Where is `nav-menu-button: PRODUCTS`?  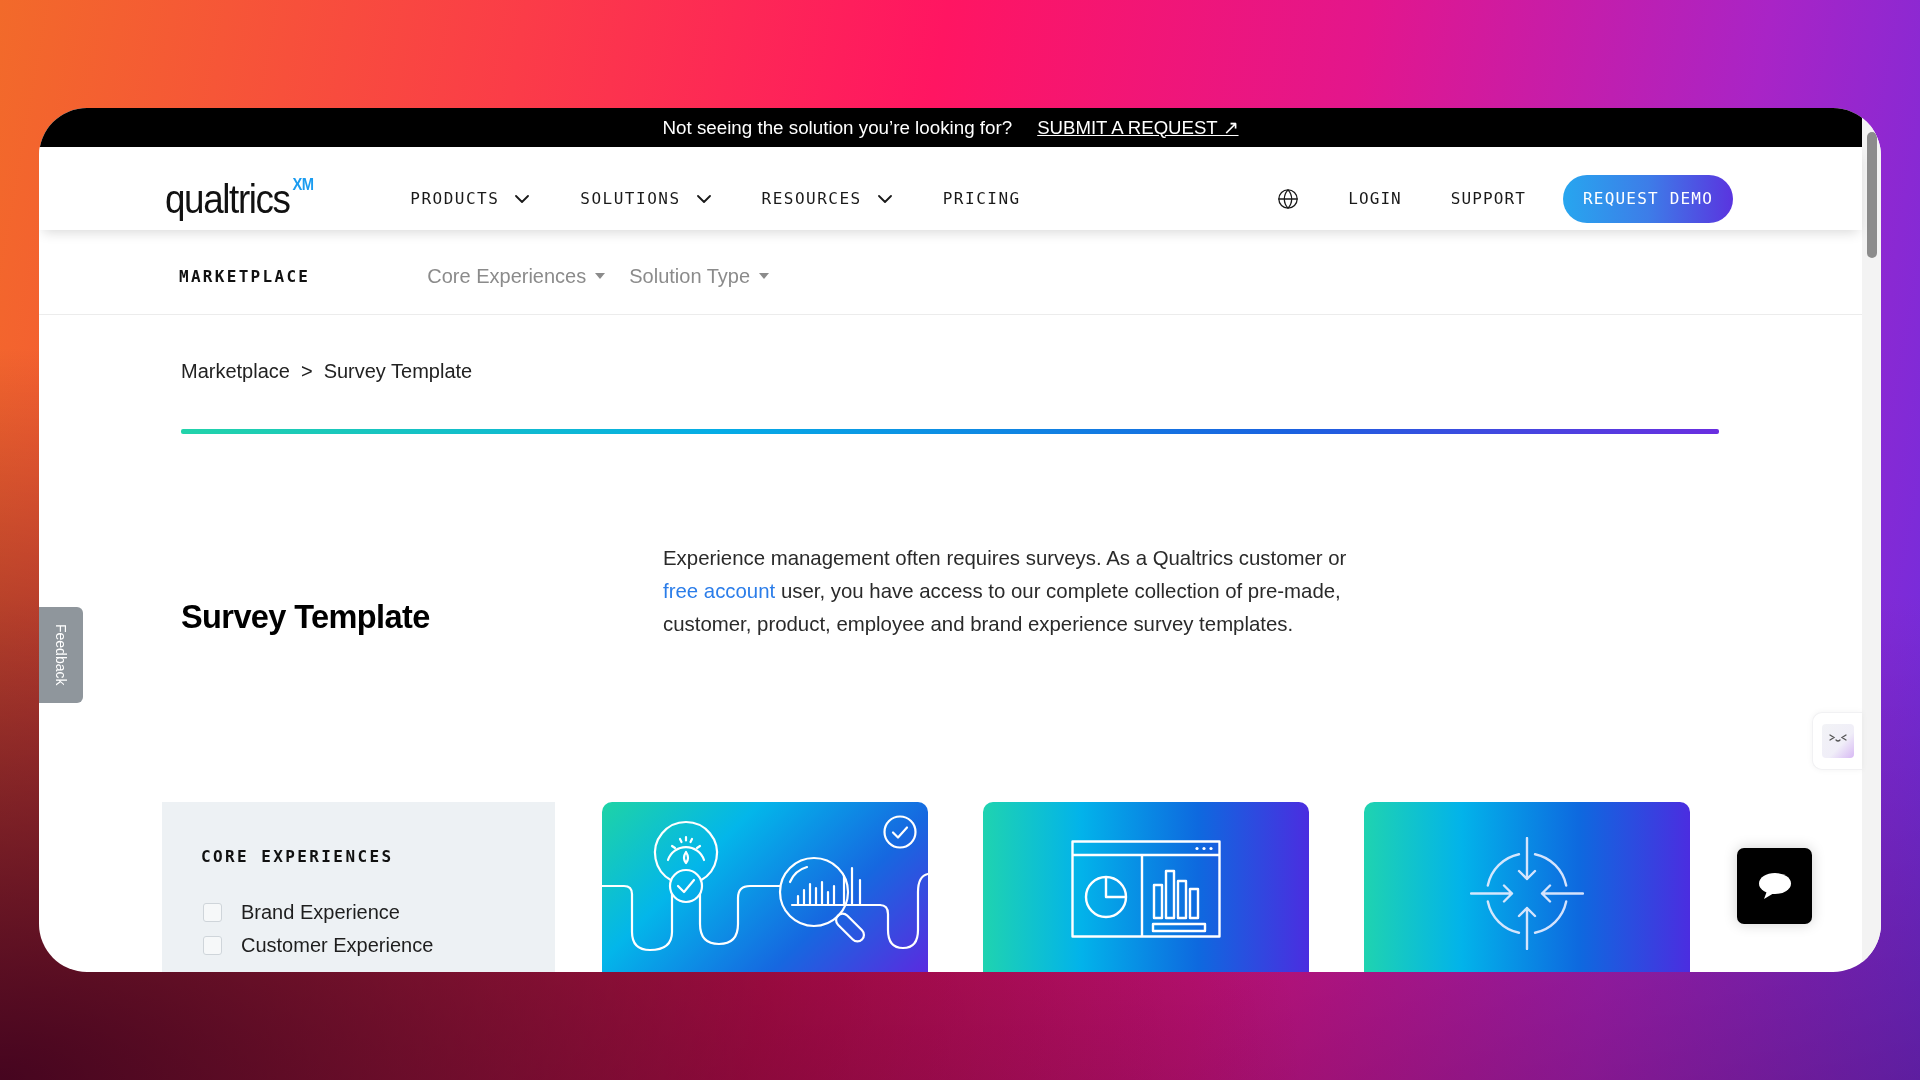
nav-menu-button: PRODUCTS is located at coordinates (470, 198).